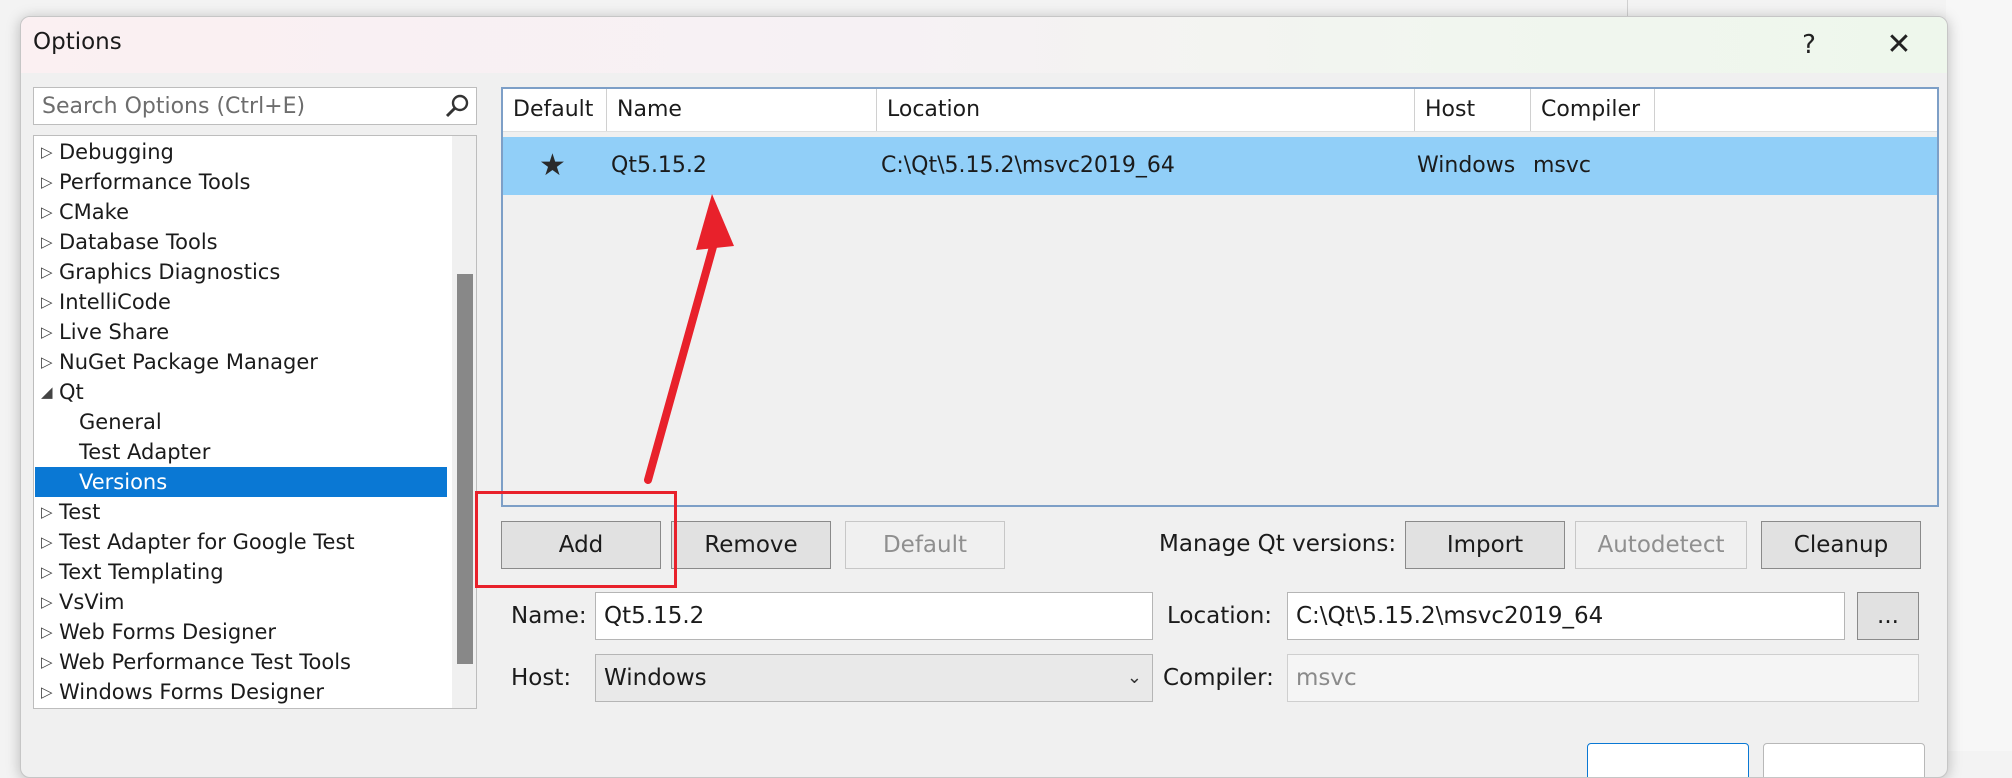 The image size is (2012, 778). I want to click on tree-item-label: Web Performance Test Tools, so click(205, 662).